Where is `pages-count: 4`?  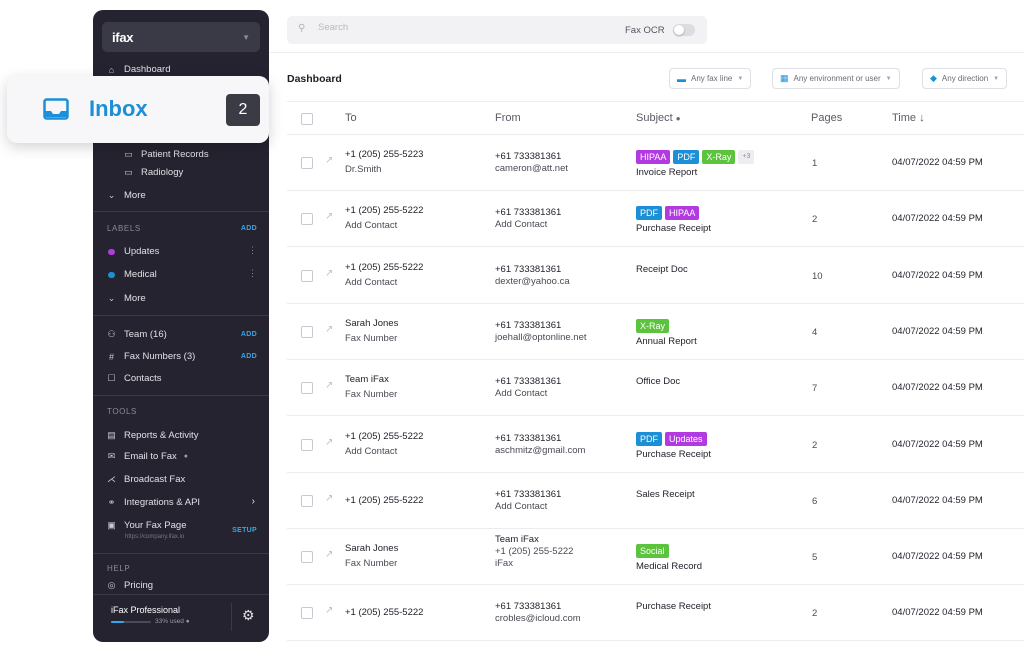 pages-count: 4 is located at coordinates (815, 332).